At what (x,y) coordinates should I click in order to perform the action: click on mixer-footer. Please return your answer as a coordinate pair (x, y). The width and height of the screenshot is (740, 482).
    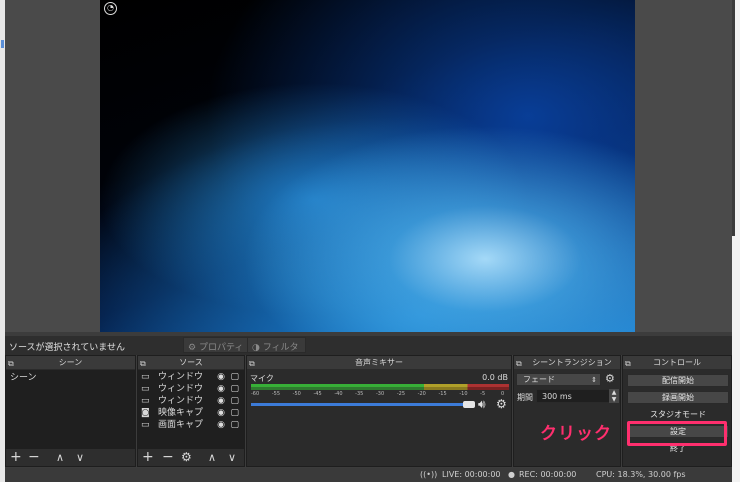
    Looking at the image, I should click on (379, 457).